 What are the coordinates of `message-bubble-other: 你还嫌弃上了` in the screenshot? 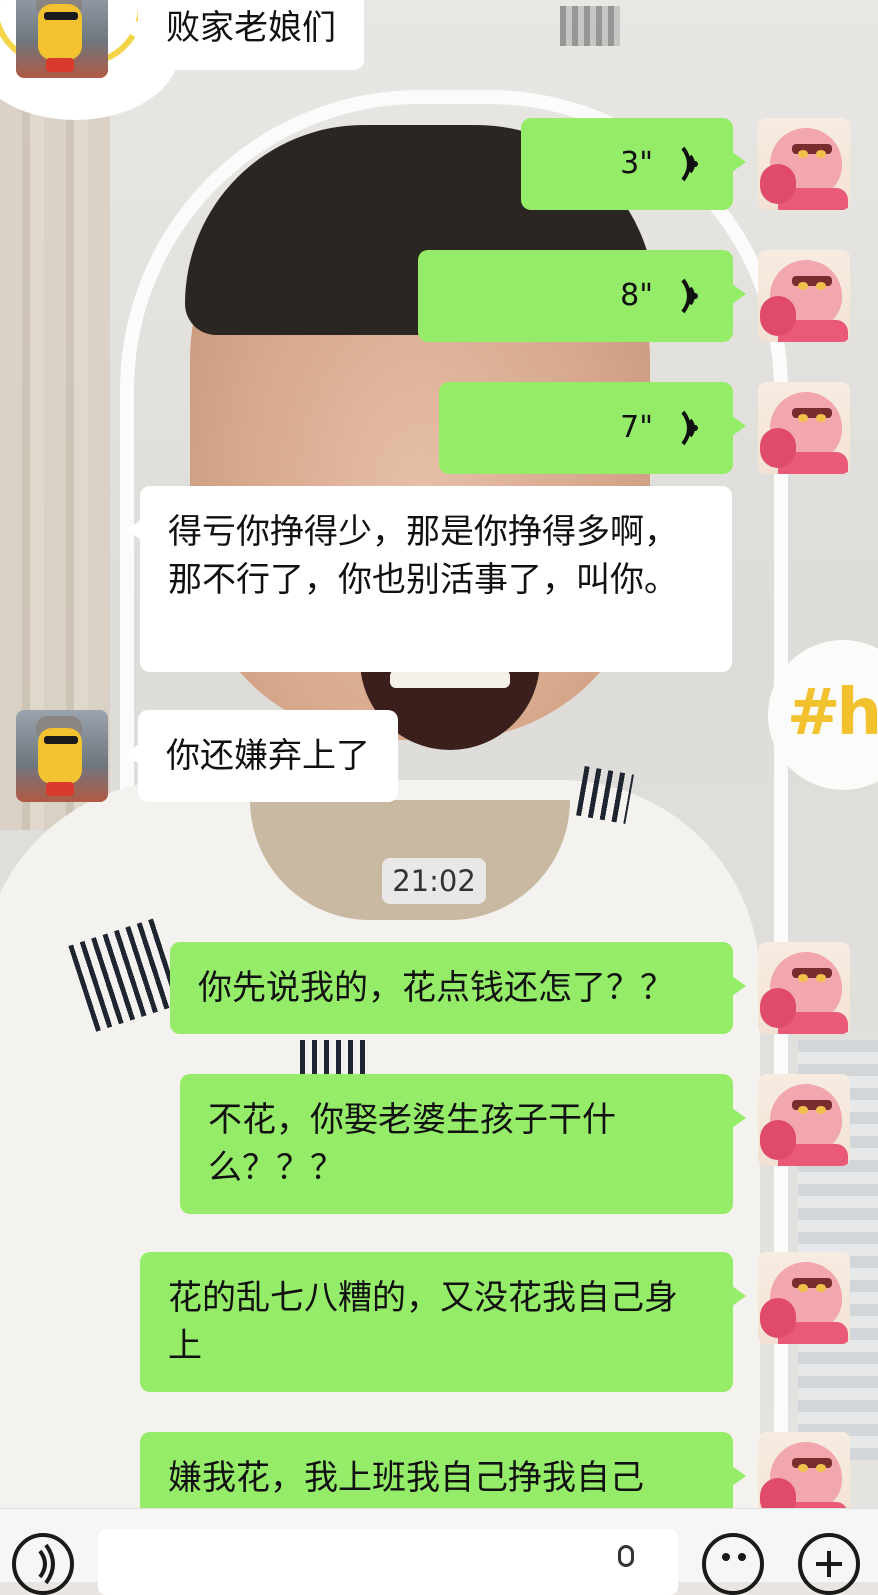 It's located at (261, 756).